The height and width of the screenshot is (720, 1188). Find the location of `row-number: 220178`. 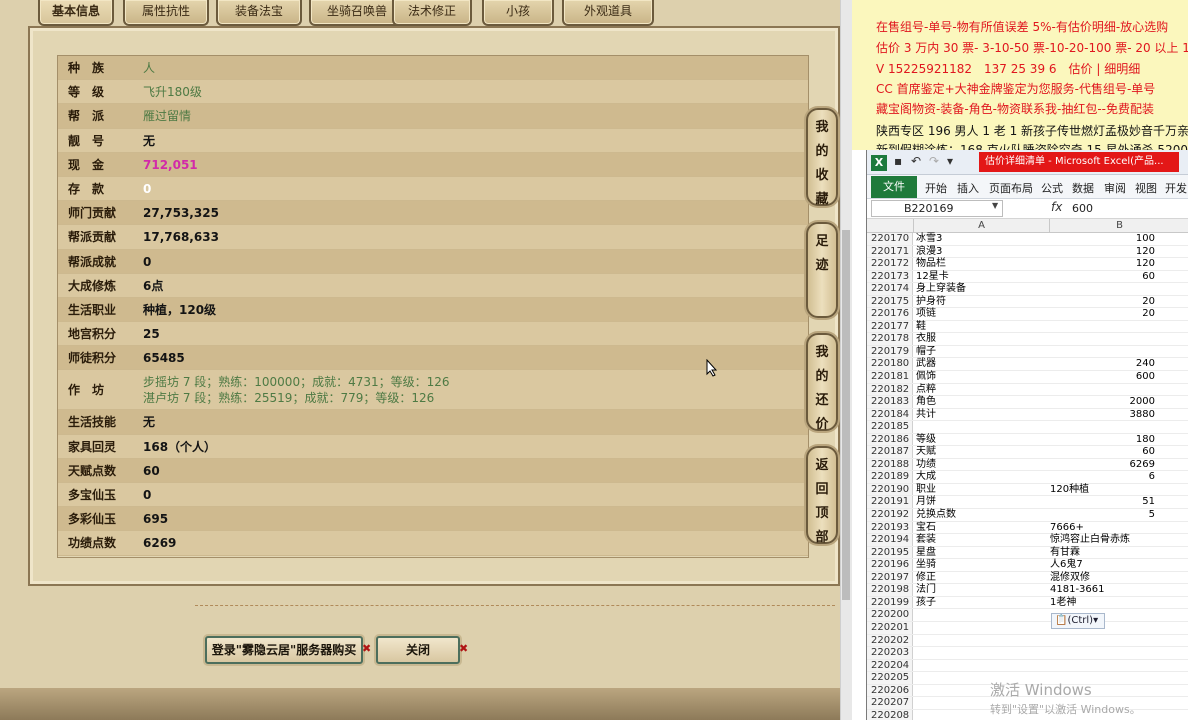

row-number: 220178 is located at coordinates (890, 339).